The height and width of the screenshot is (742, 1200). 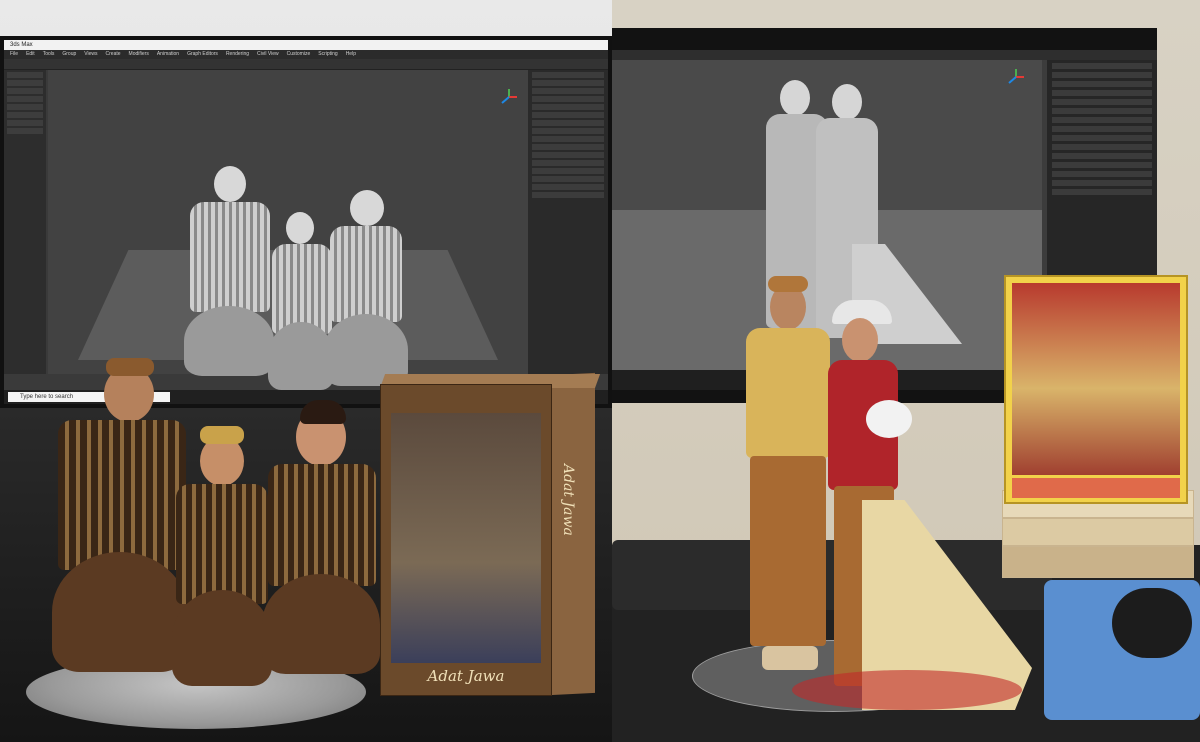 I want to click on box-front: Adat Jawa, so click(x=466, y=540).